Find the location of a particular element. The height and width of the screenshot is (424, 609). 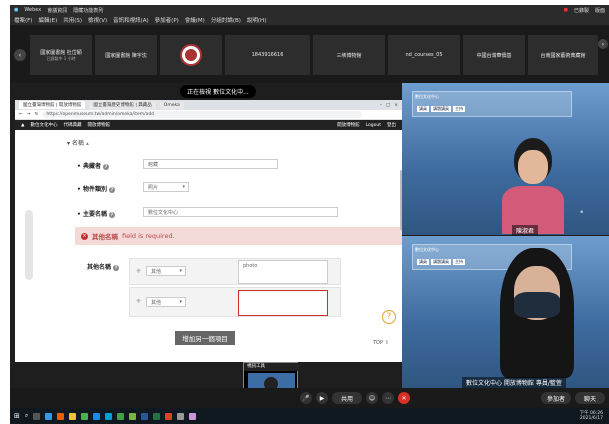

strip-next-button: › is located at coordinates (603, 44).